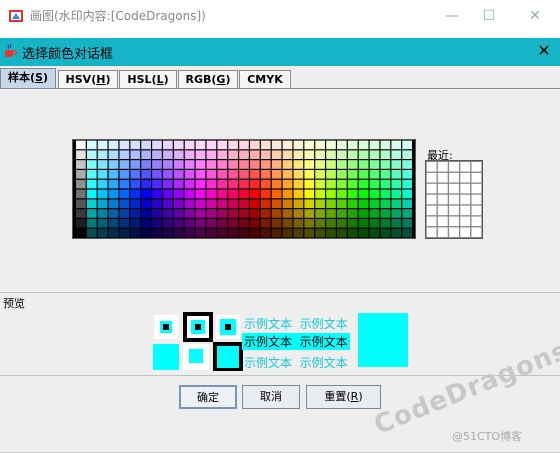 This screenshot has height=453, width=560. Describe the element at coordinates (452, 16) in the screenshot. I see `minimize-button: —` at that location.